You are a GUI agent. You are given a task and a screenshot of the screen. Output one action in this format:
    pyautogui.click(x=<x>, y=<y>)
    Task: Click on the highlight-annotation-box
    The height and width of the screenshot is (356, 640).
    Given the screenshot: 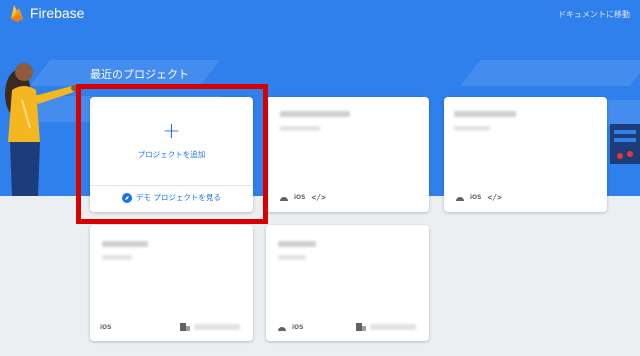 What is the action you would take?
    pyautogui.click(x=172, y=154)
    